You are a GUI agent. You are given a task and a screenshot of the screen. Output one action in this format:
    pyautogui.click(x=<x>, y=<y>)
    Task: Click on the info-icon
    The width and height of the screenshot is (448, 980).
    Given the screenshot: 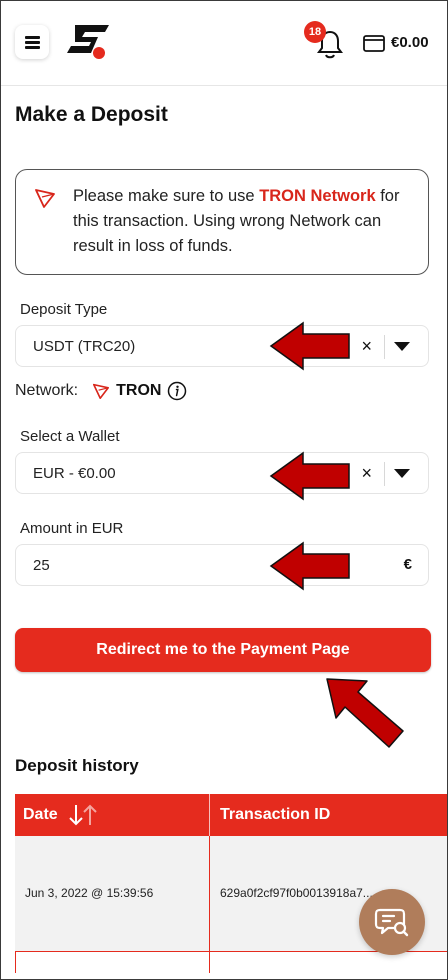 What is the action you would take?
    pyautogui.click(x=177, y=391)
    